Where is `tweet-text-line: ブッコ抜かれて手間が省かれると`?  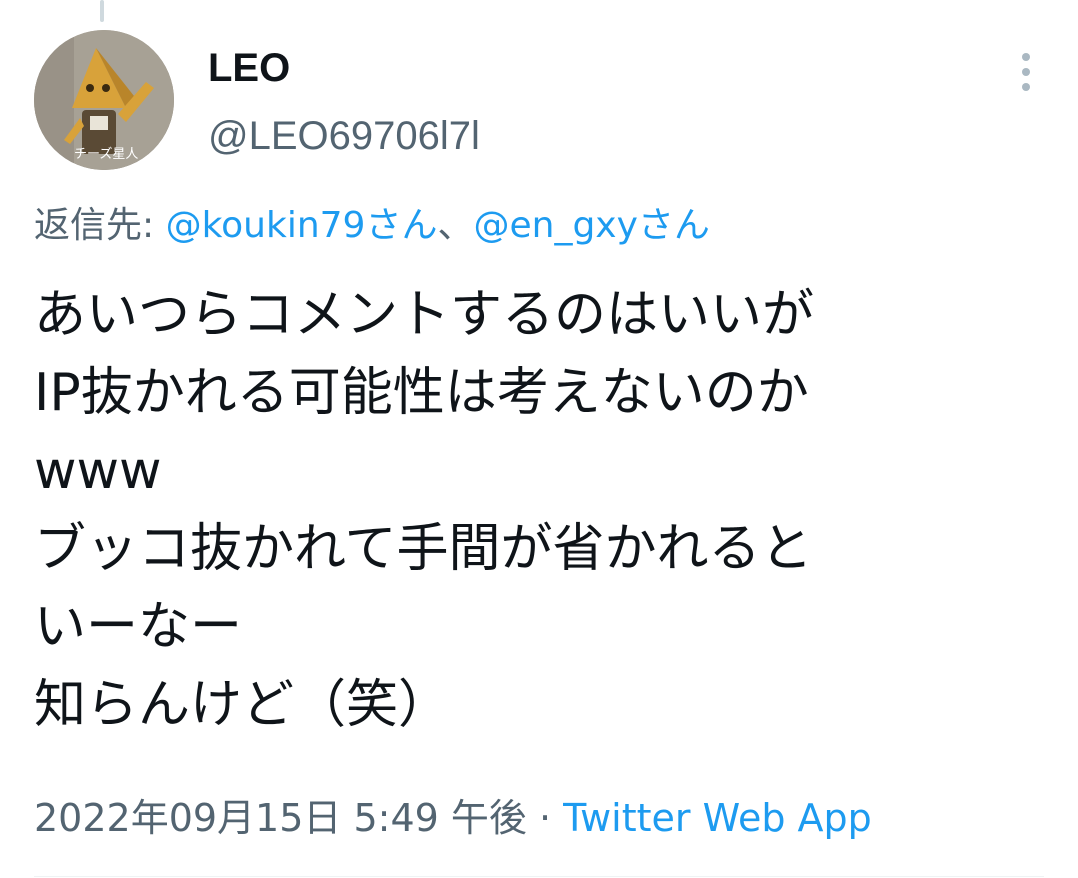
tweet-text-line: ブッコ抜かれて手間が省かれると is located at coordinates (423, 549).